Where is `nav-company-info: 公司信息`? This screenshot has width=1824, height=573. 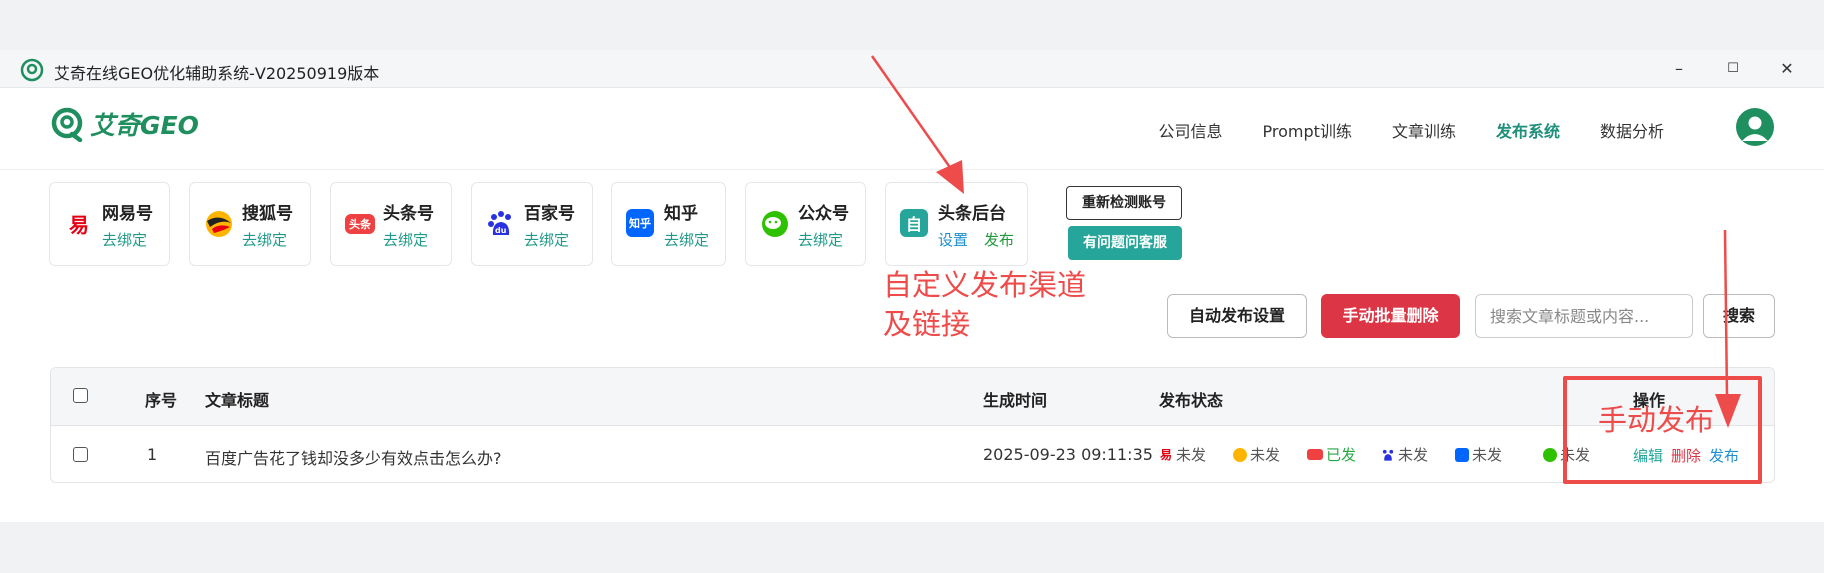
nav-company-info: 公司信息 is located at coordinates (1191, 130).